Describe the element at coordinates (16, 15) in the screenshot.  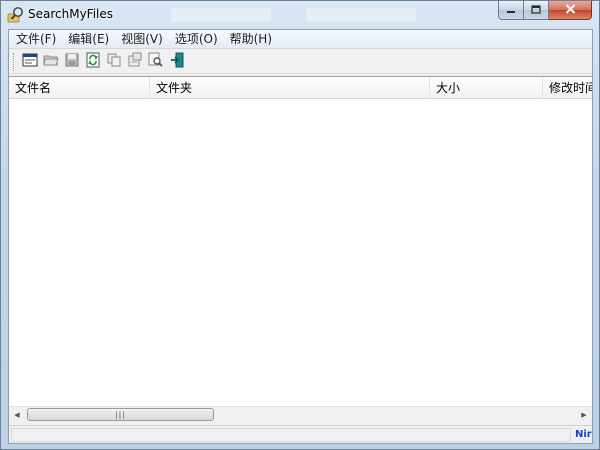
I see `magnifier-folder-icon` at that location.